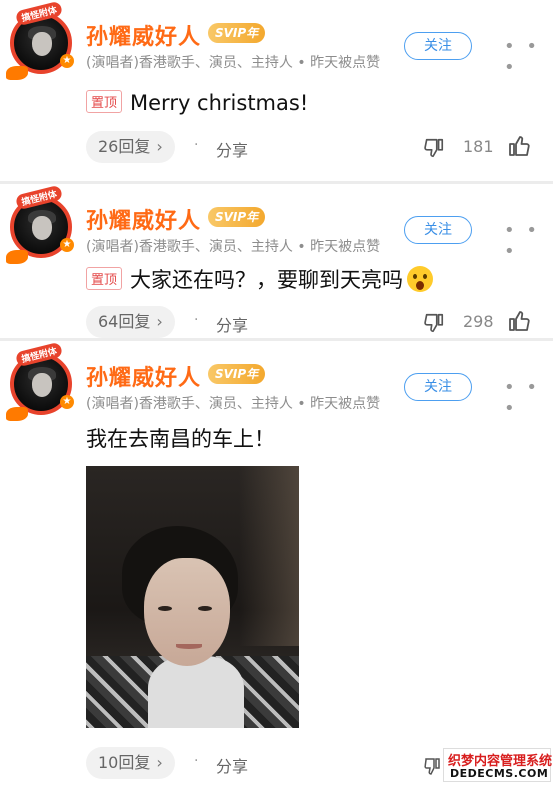 This screenshot has width=553, height=787. What do you see at coordinates (497, 765) in the screenshot?
I see `site-watermark: 织梦内容管理系统 DEDECMS.COM` at bounding box center [497, 765].